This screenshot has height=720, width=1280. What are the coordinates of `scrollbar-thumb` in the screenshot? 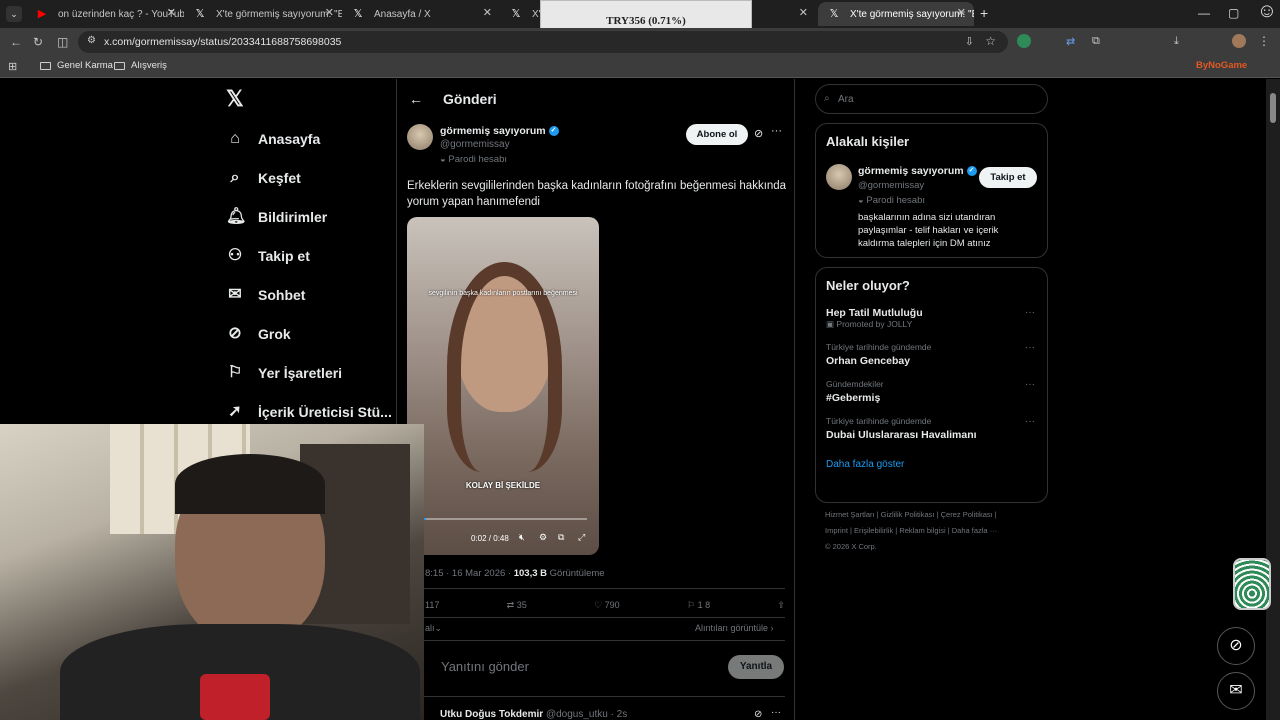 It's located at (1273, 108).